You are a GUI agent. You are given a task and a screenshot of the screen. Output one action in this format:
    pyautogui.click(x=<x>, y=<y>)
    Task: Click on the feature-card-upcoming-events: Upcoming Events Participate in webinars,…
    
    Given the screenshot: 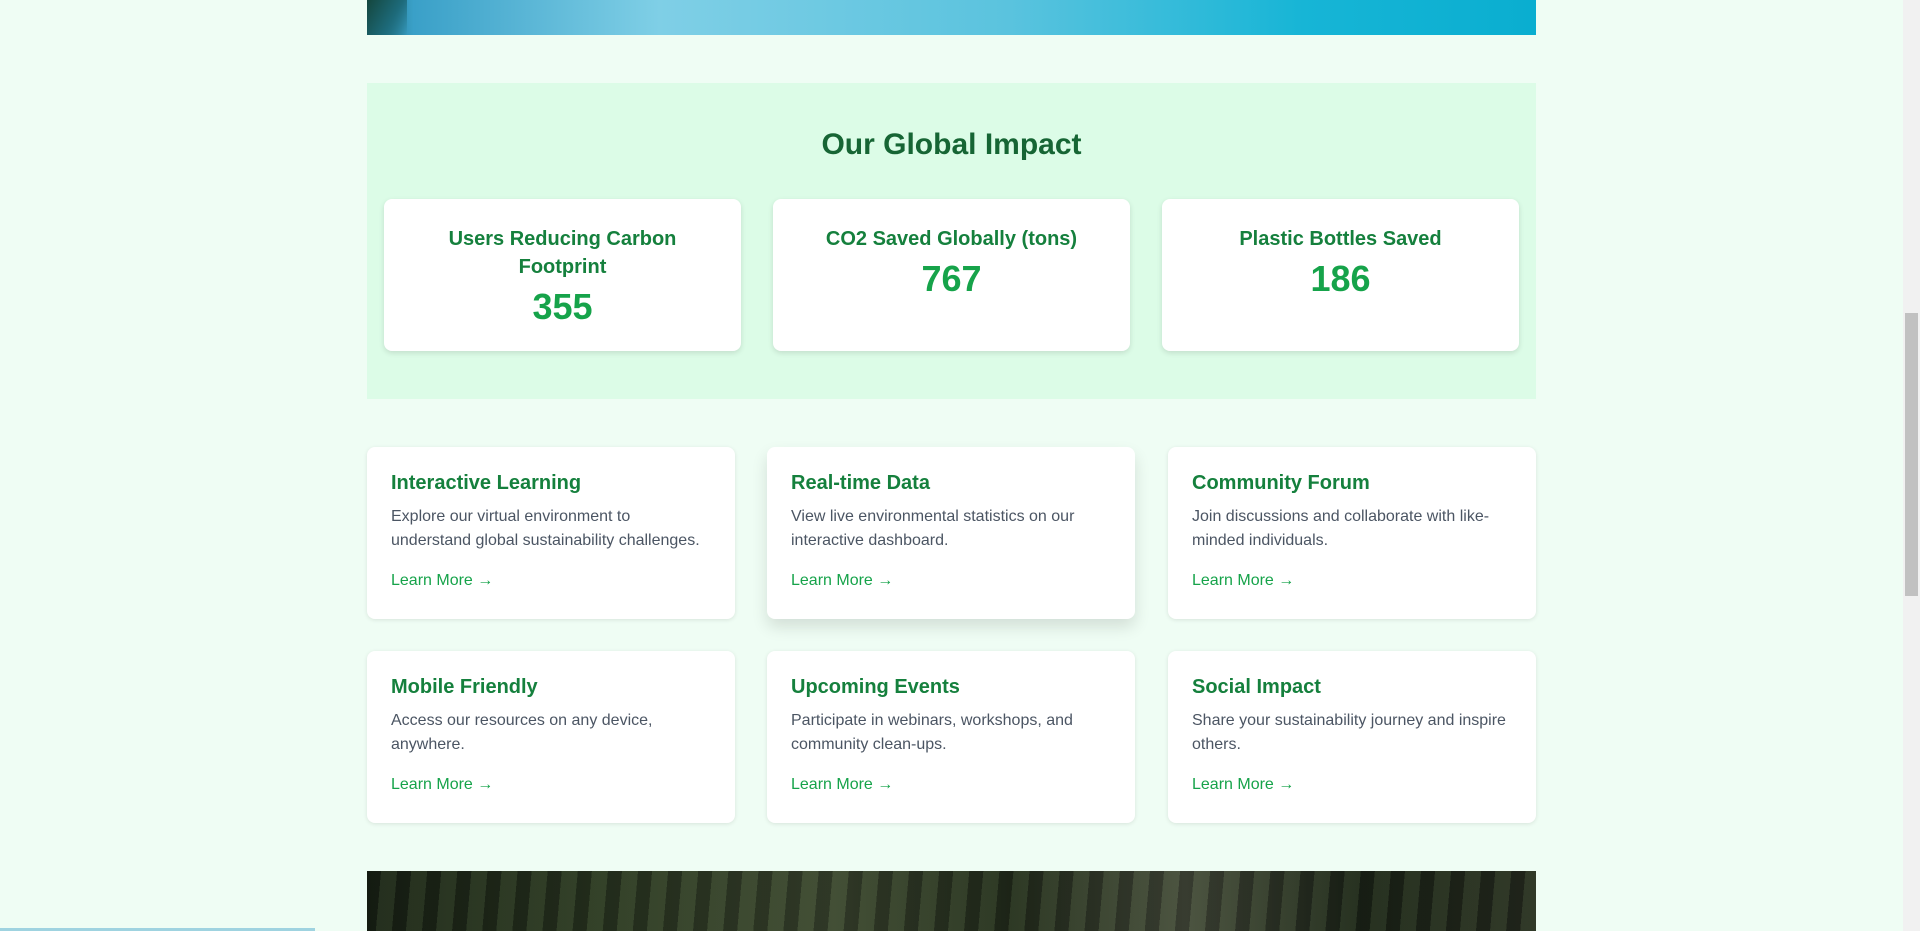 What is the action you would take?
    pyautogui.click(x=951, y=737)
    